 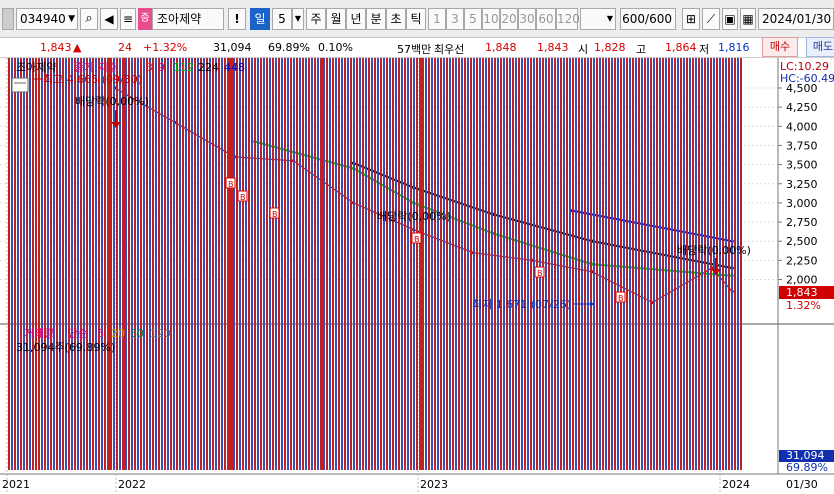 I want to click on minute-5-button: 5, so click(x=473, y=19).